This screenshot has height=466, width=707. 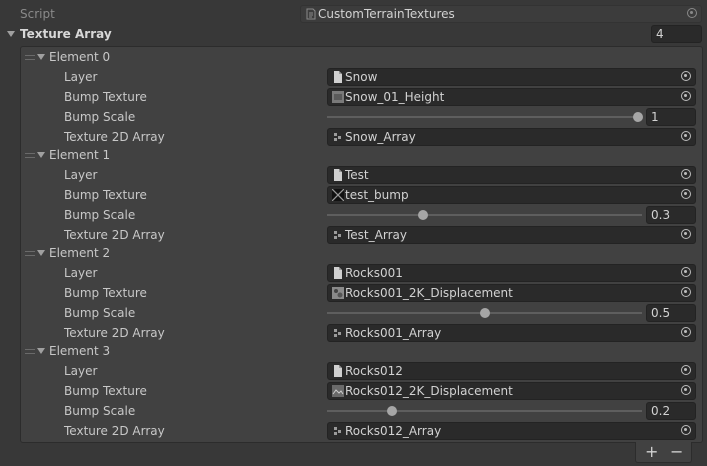 I want to click on element-title: Element 0, so click(x=80, y=57).